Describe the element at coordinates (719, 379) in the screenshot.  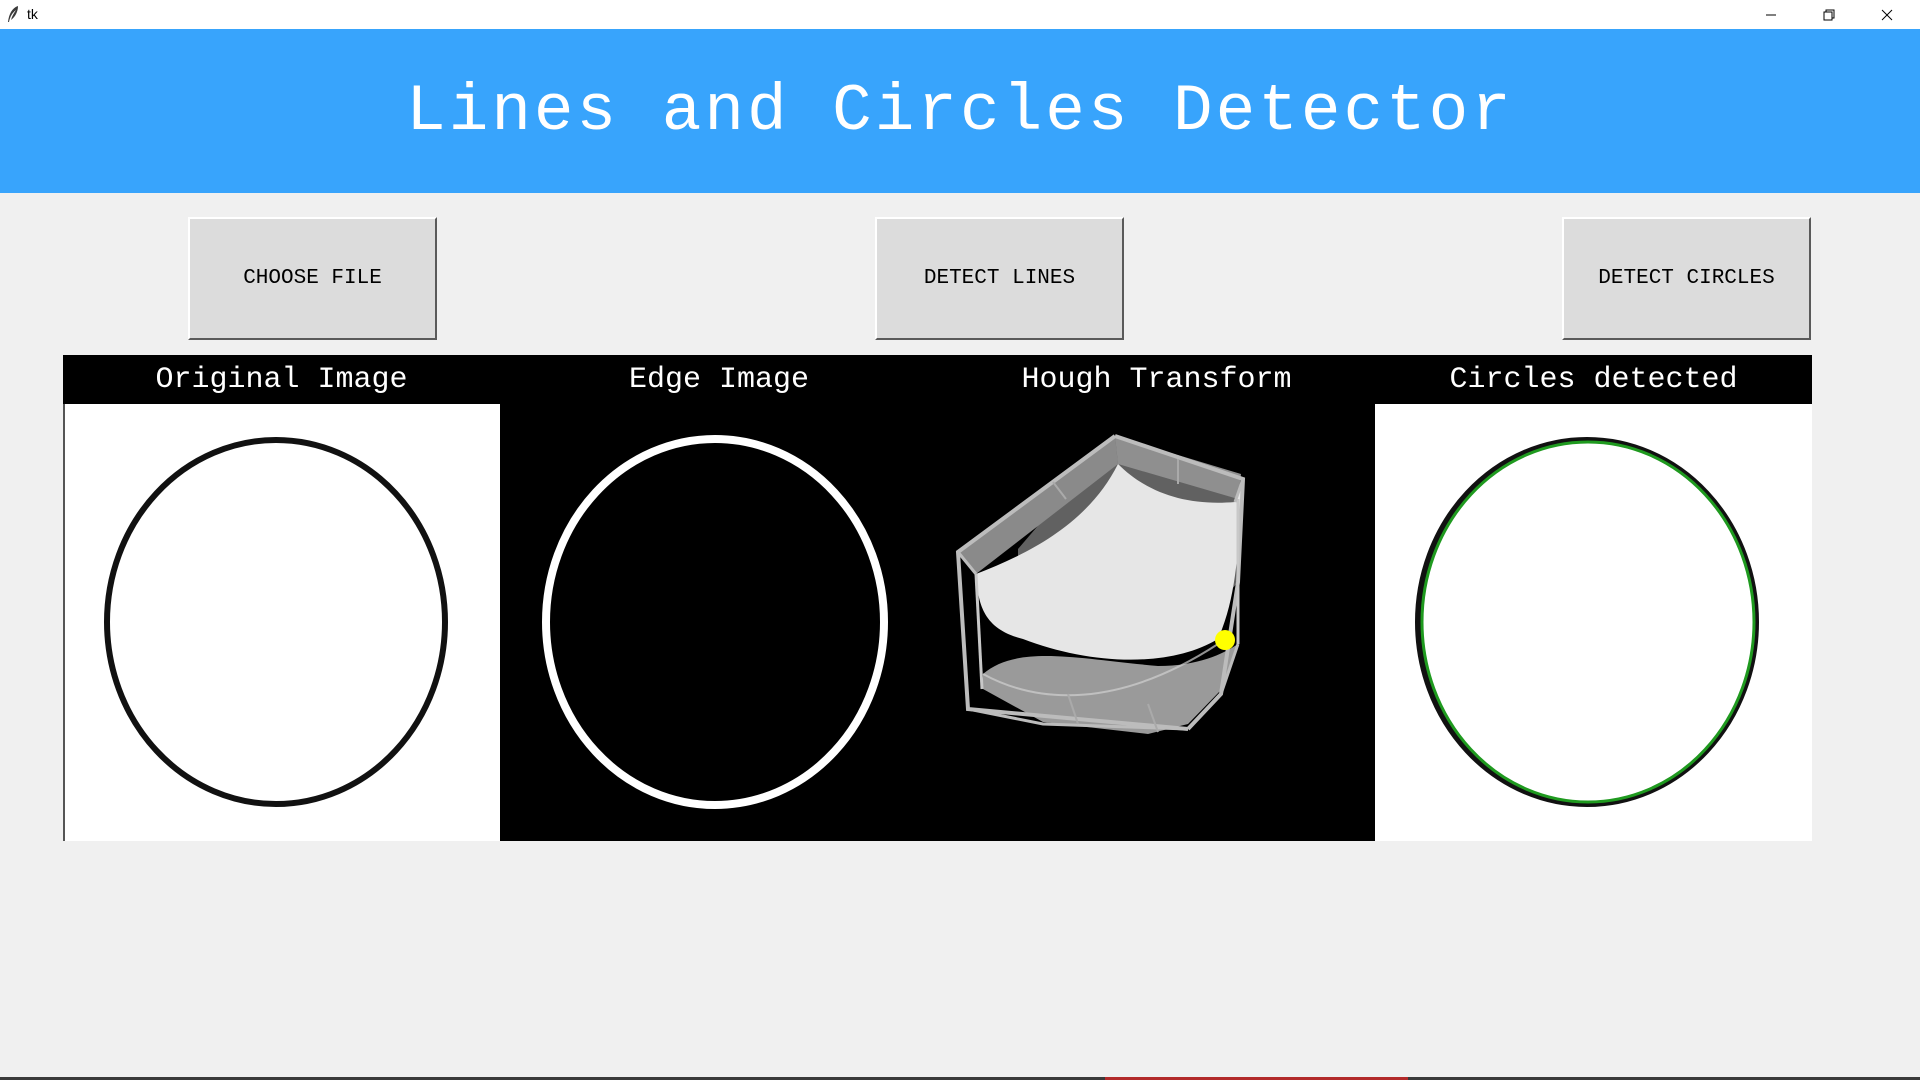
I see `edge-image-title: Edge Image` at that location.